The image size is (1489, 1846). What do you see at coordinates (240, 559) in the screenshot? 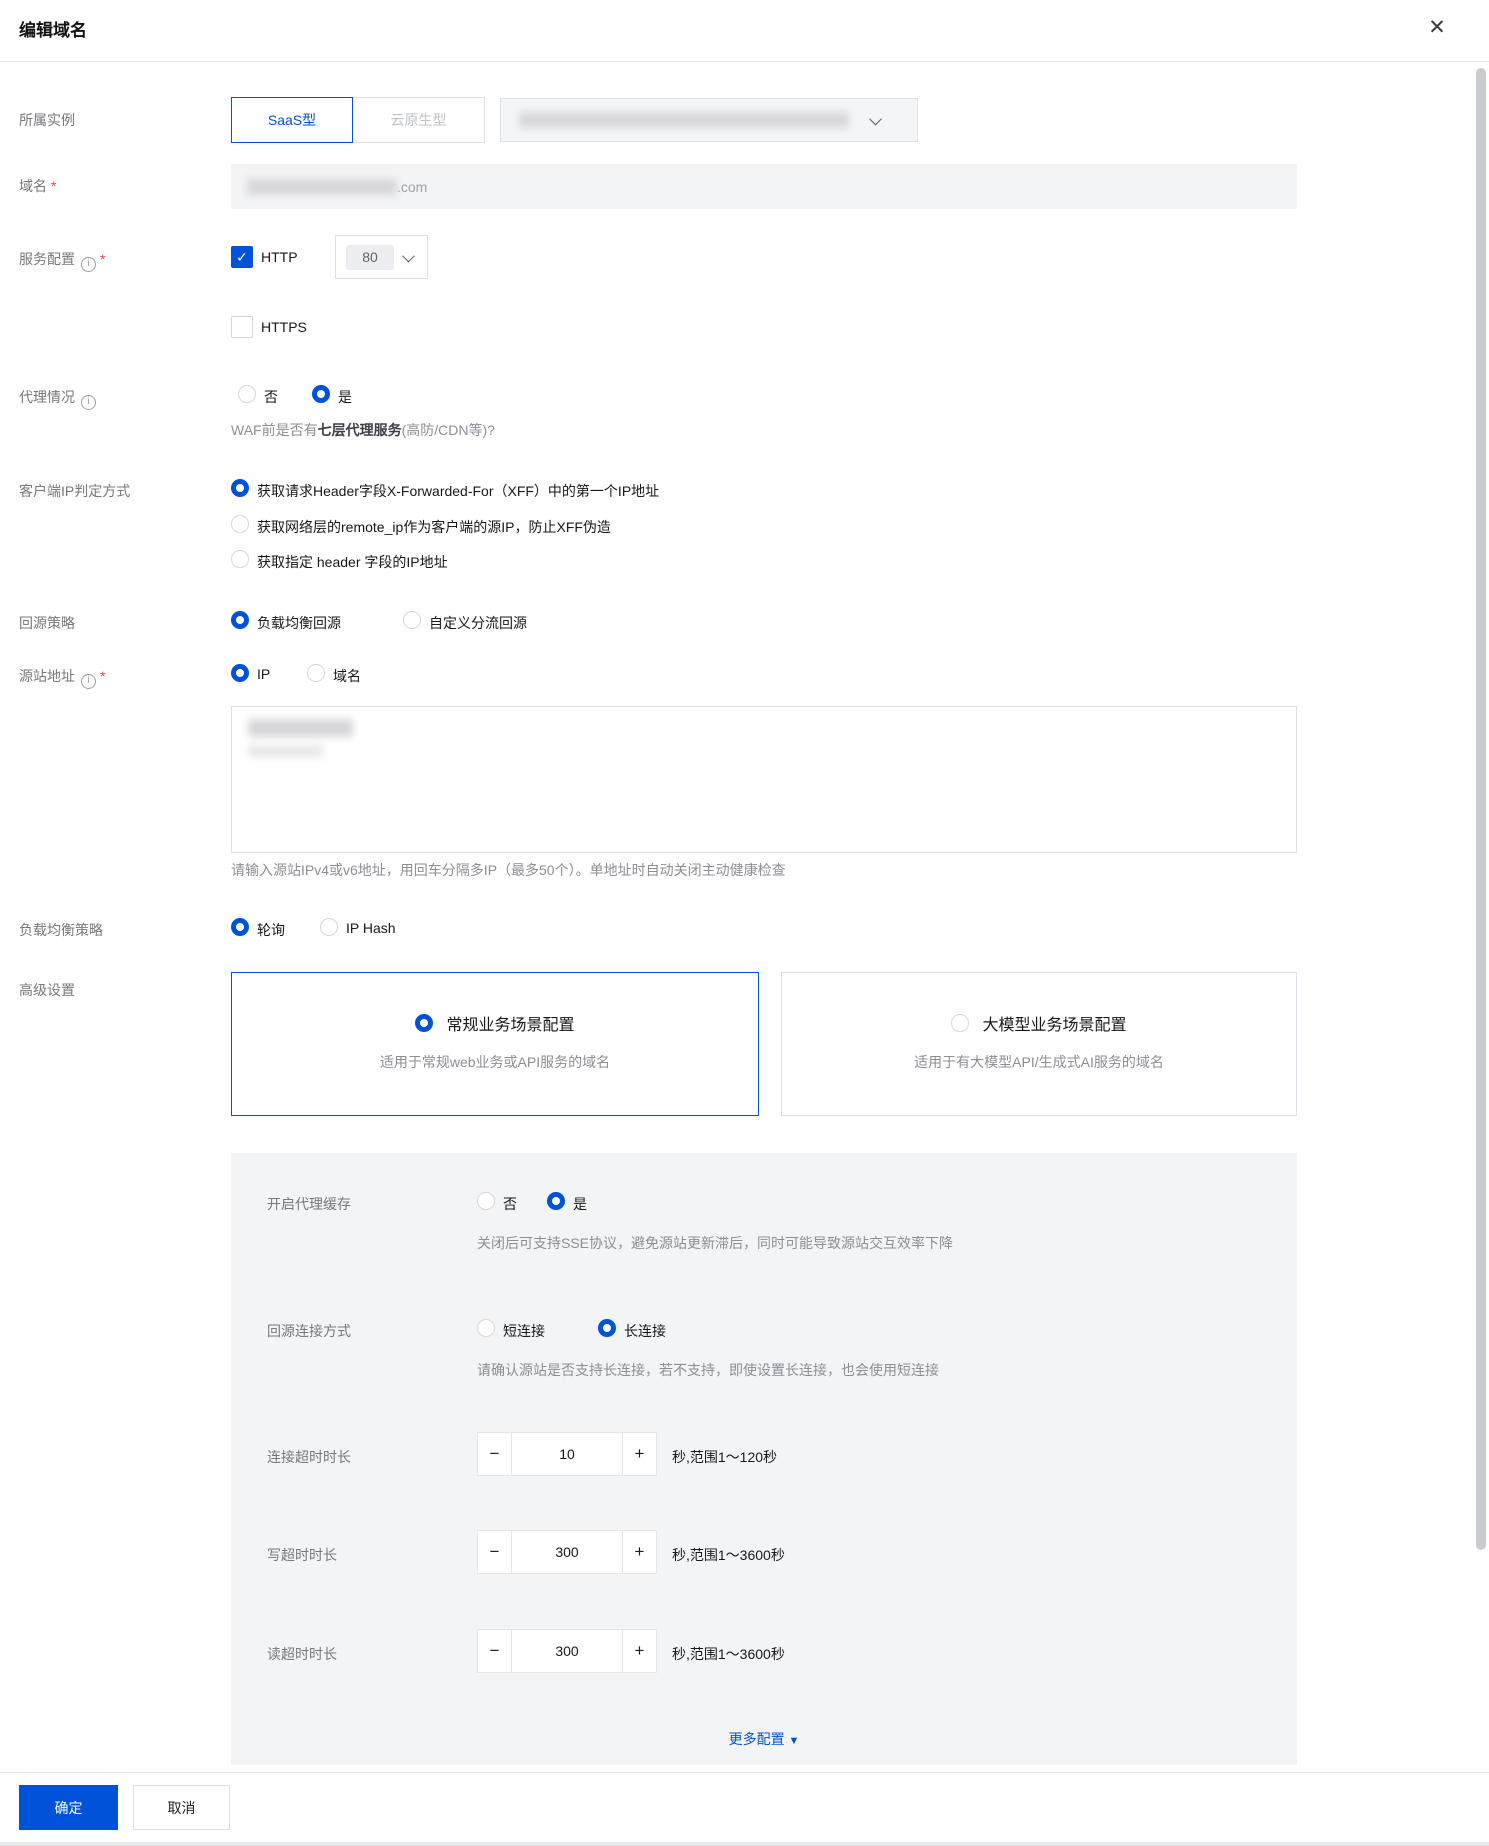
I see `client-ip-option-3-radio` at bounding box center [240, 559].